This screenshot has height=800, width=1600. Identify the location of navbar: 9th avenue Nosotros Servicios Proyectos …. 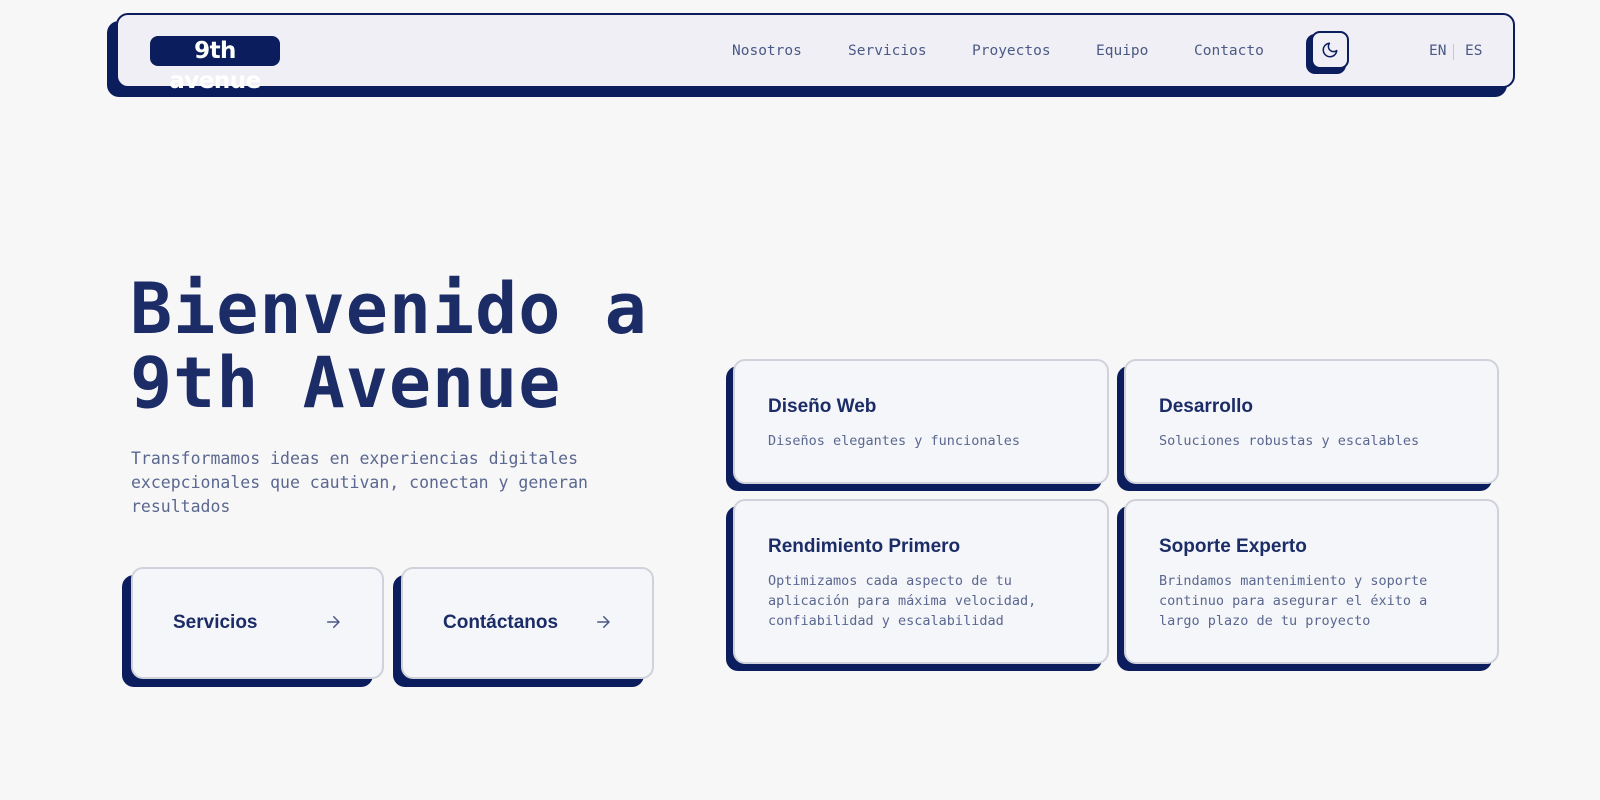
(815, 53).